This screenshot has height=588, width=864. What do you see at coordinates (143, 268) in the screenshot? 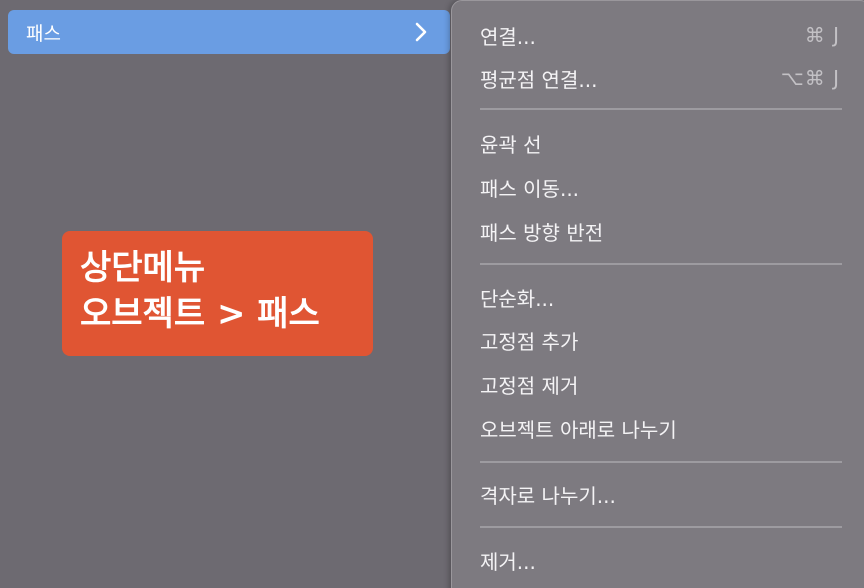
I see `callout-line-1: 상단메뉴` at bounding box center [143, 268].